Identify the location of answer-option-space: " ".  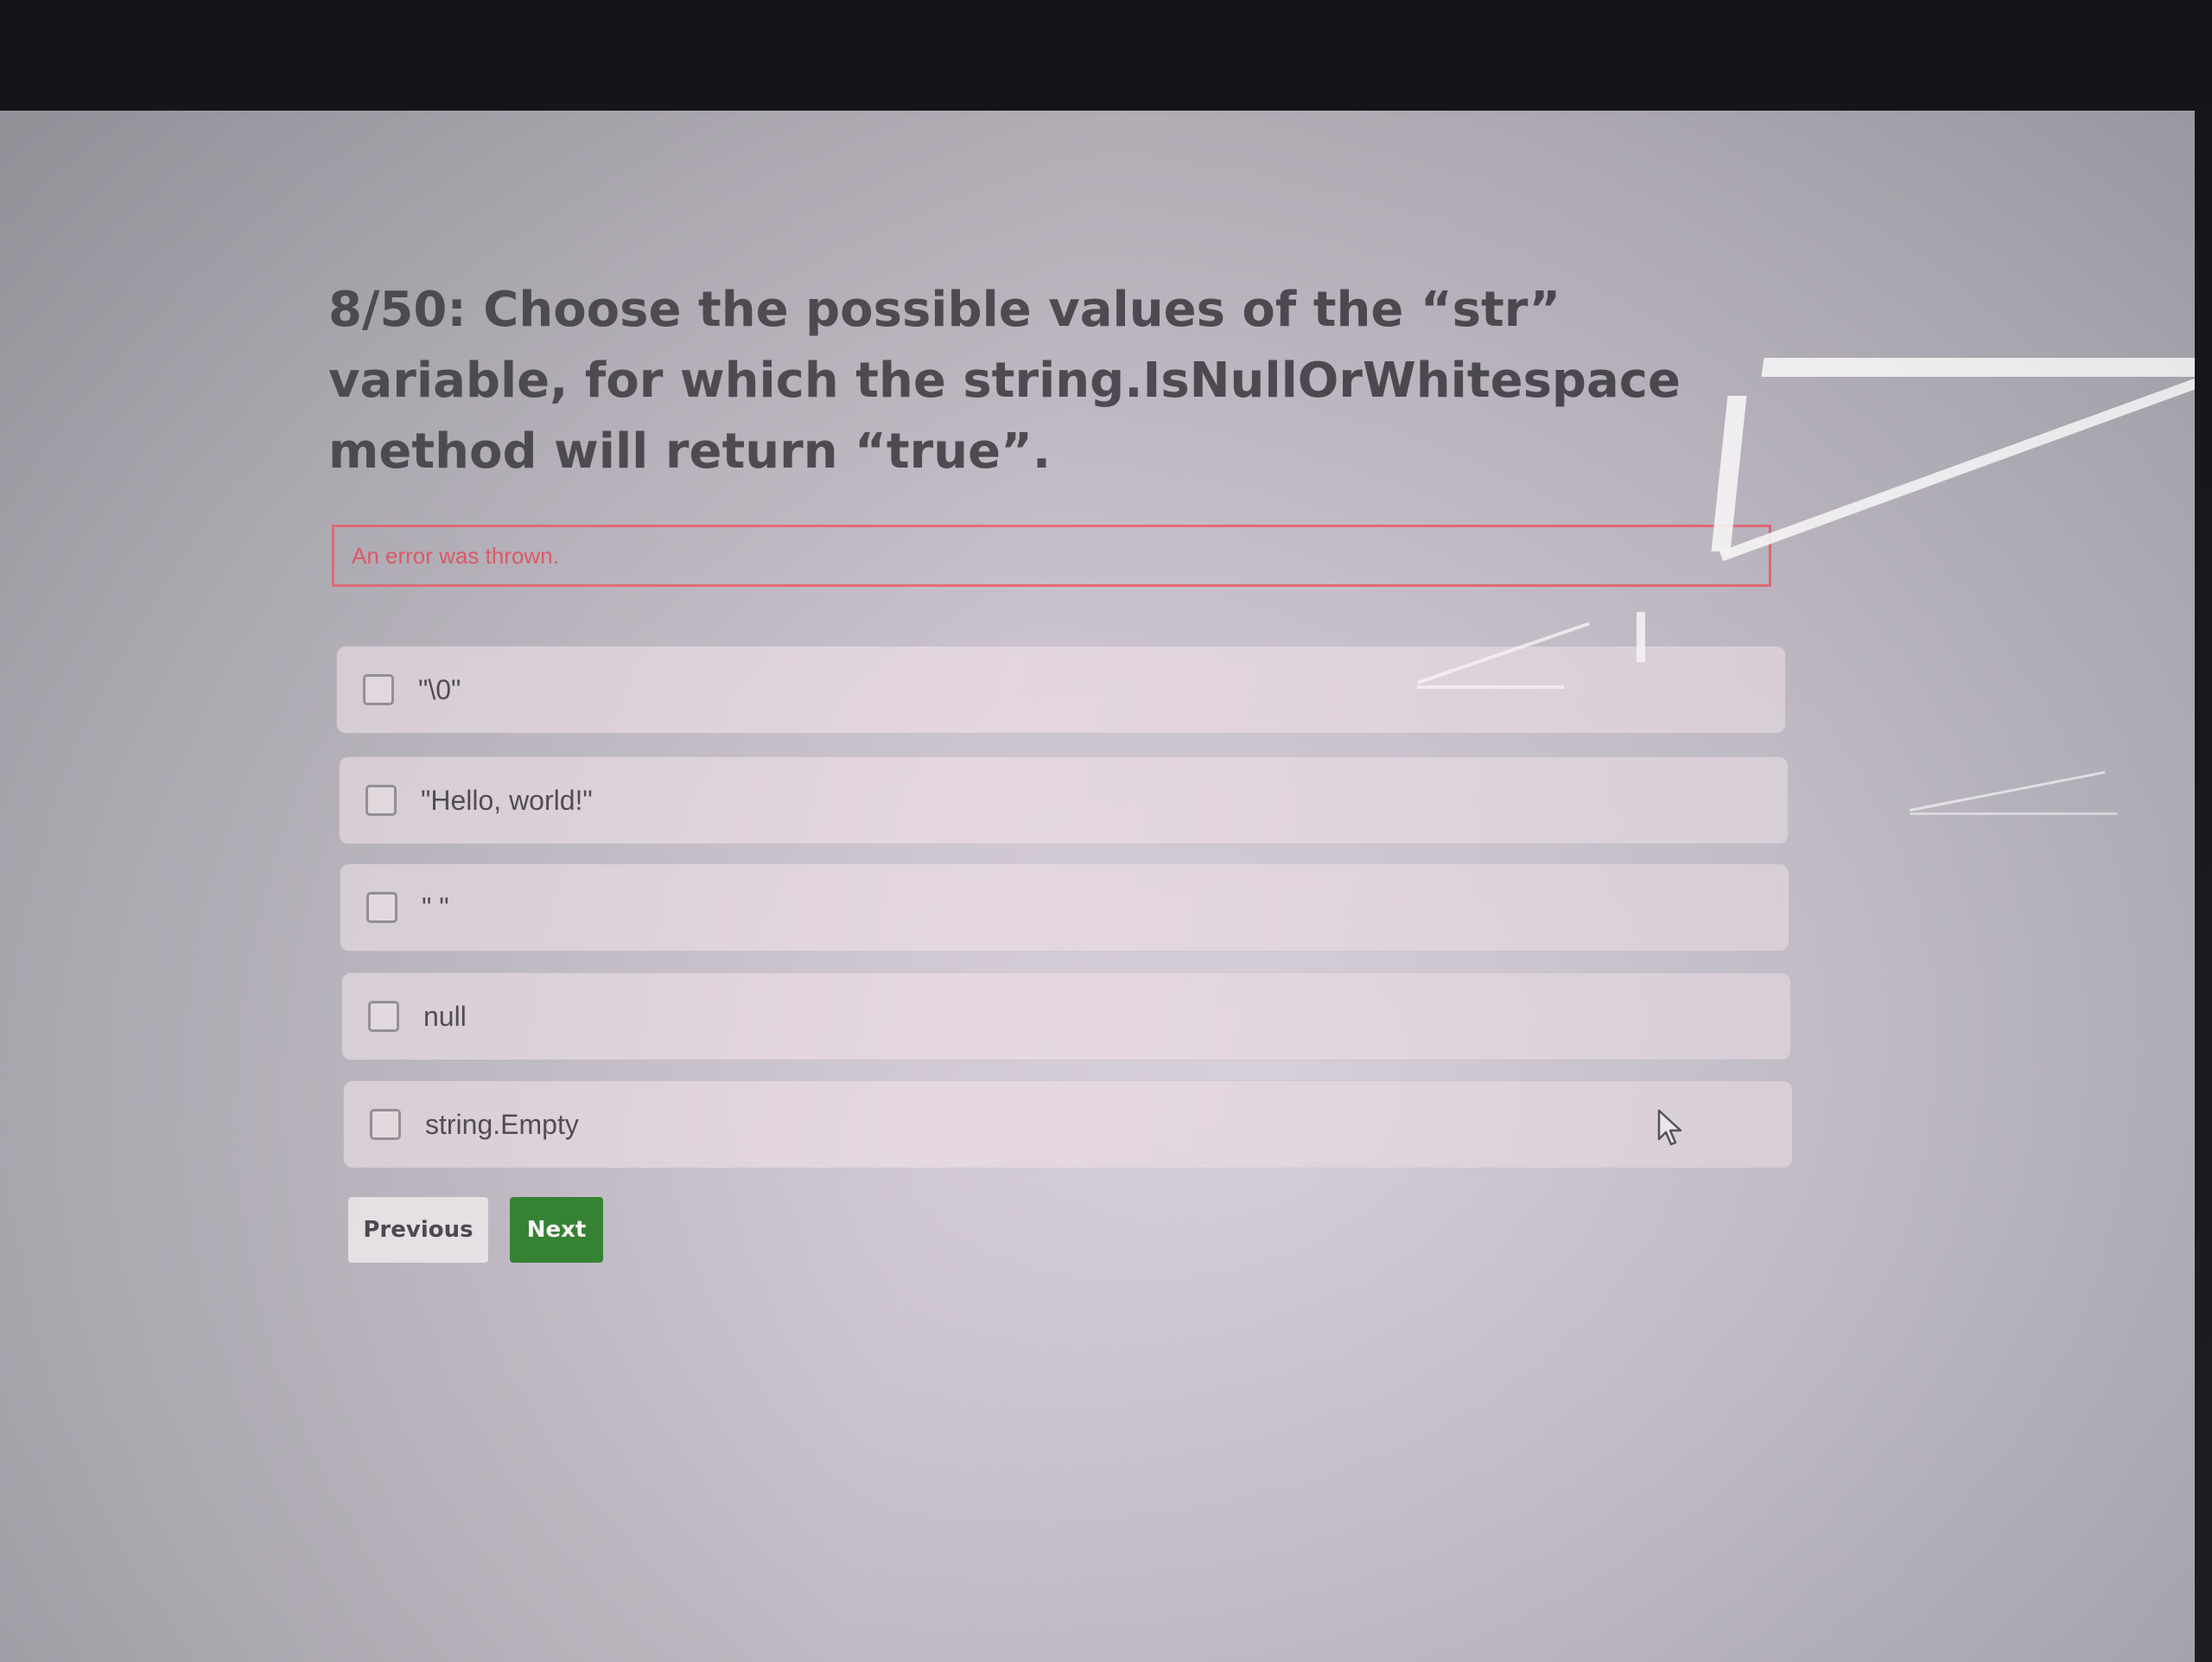
(1064, 907).